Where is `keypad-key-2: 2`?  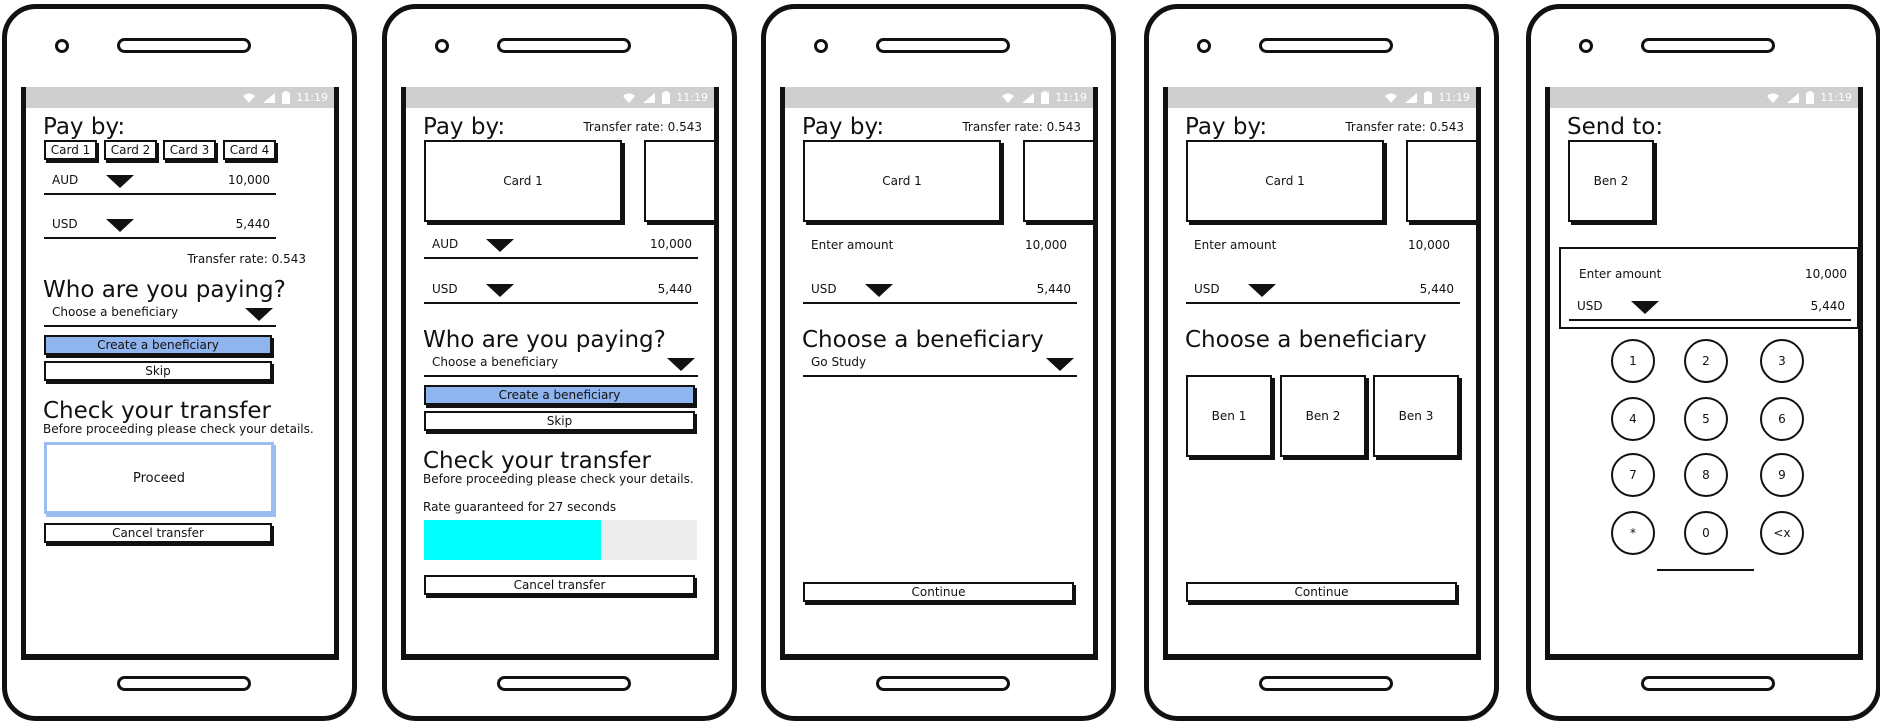 keypad-key-2: 2 is located at coordinates (1706, 361).